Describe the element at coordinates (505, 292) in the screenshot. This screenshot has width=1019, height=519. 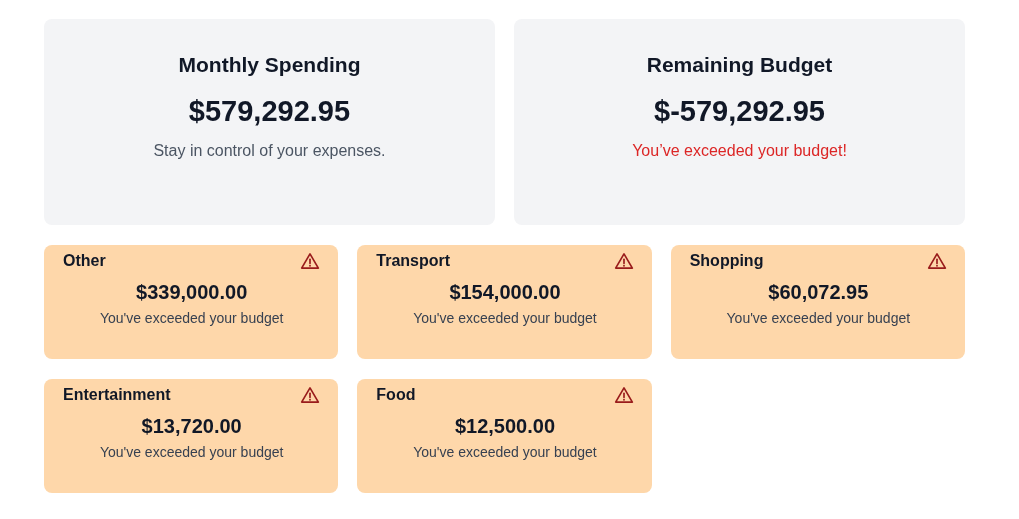
I see `amount: $154,000.00` at that location.